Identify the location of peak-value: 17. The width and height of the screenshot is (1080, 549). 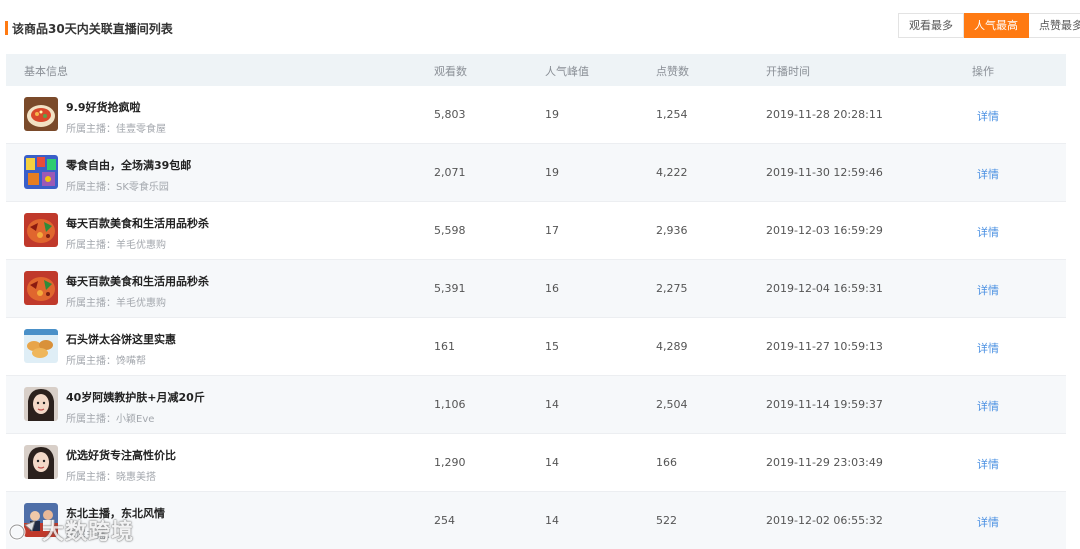
(552, 230).